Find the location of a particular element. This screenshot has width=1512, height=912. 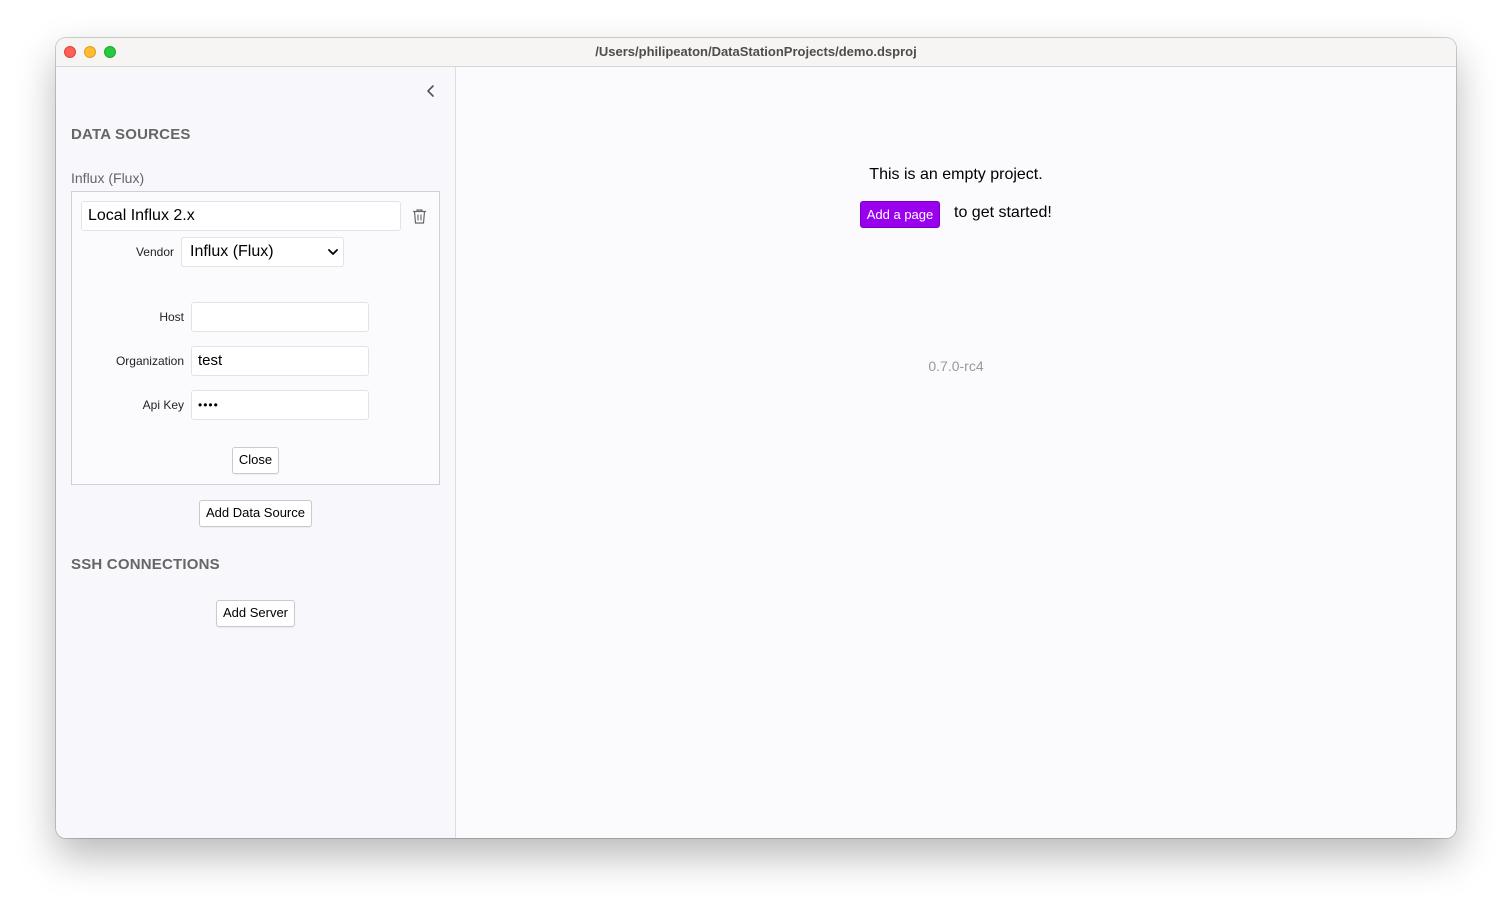

data-source-name-input: Local Influx 2.x is located at coordinates (241, 216).